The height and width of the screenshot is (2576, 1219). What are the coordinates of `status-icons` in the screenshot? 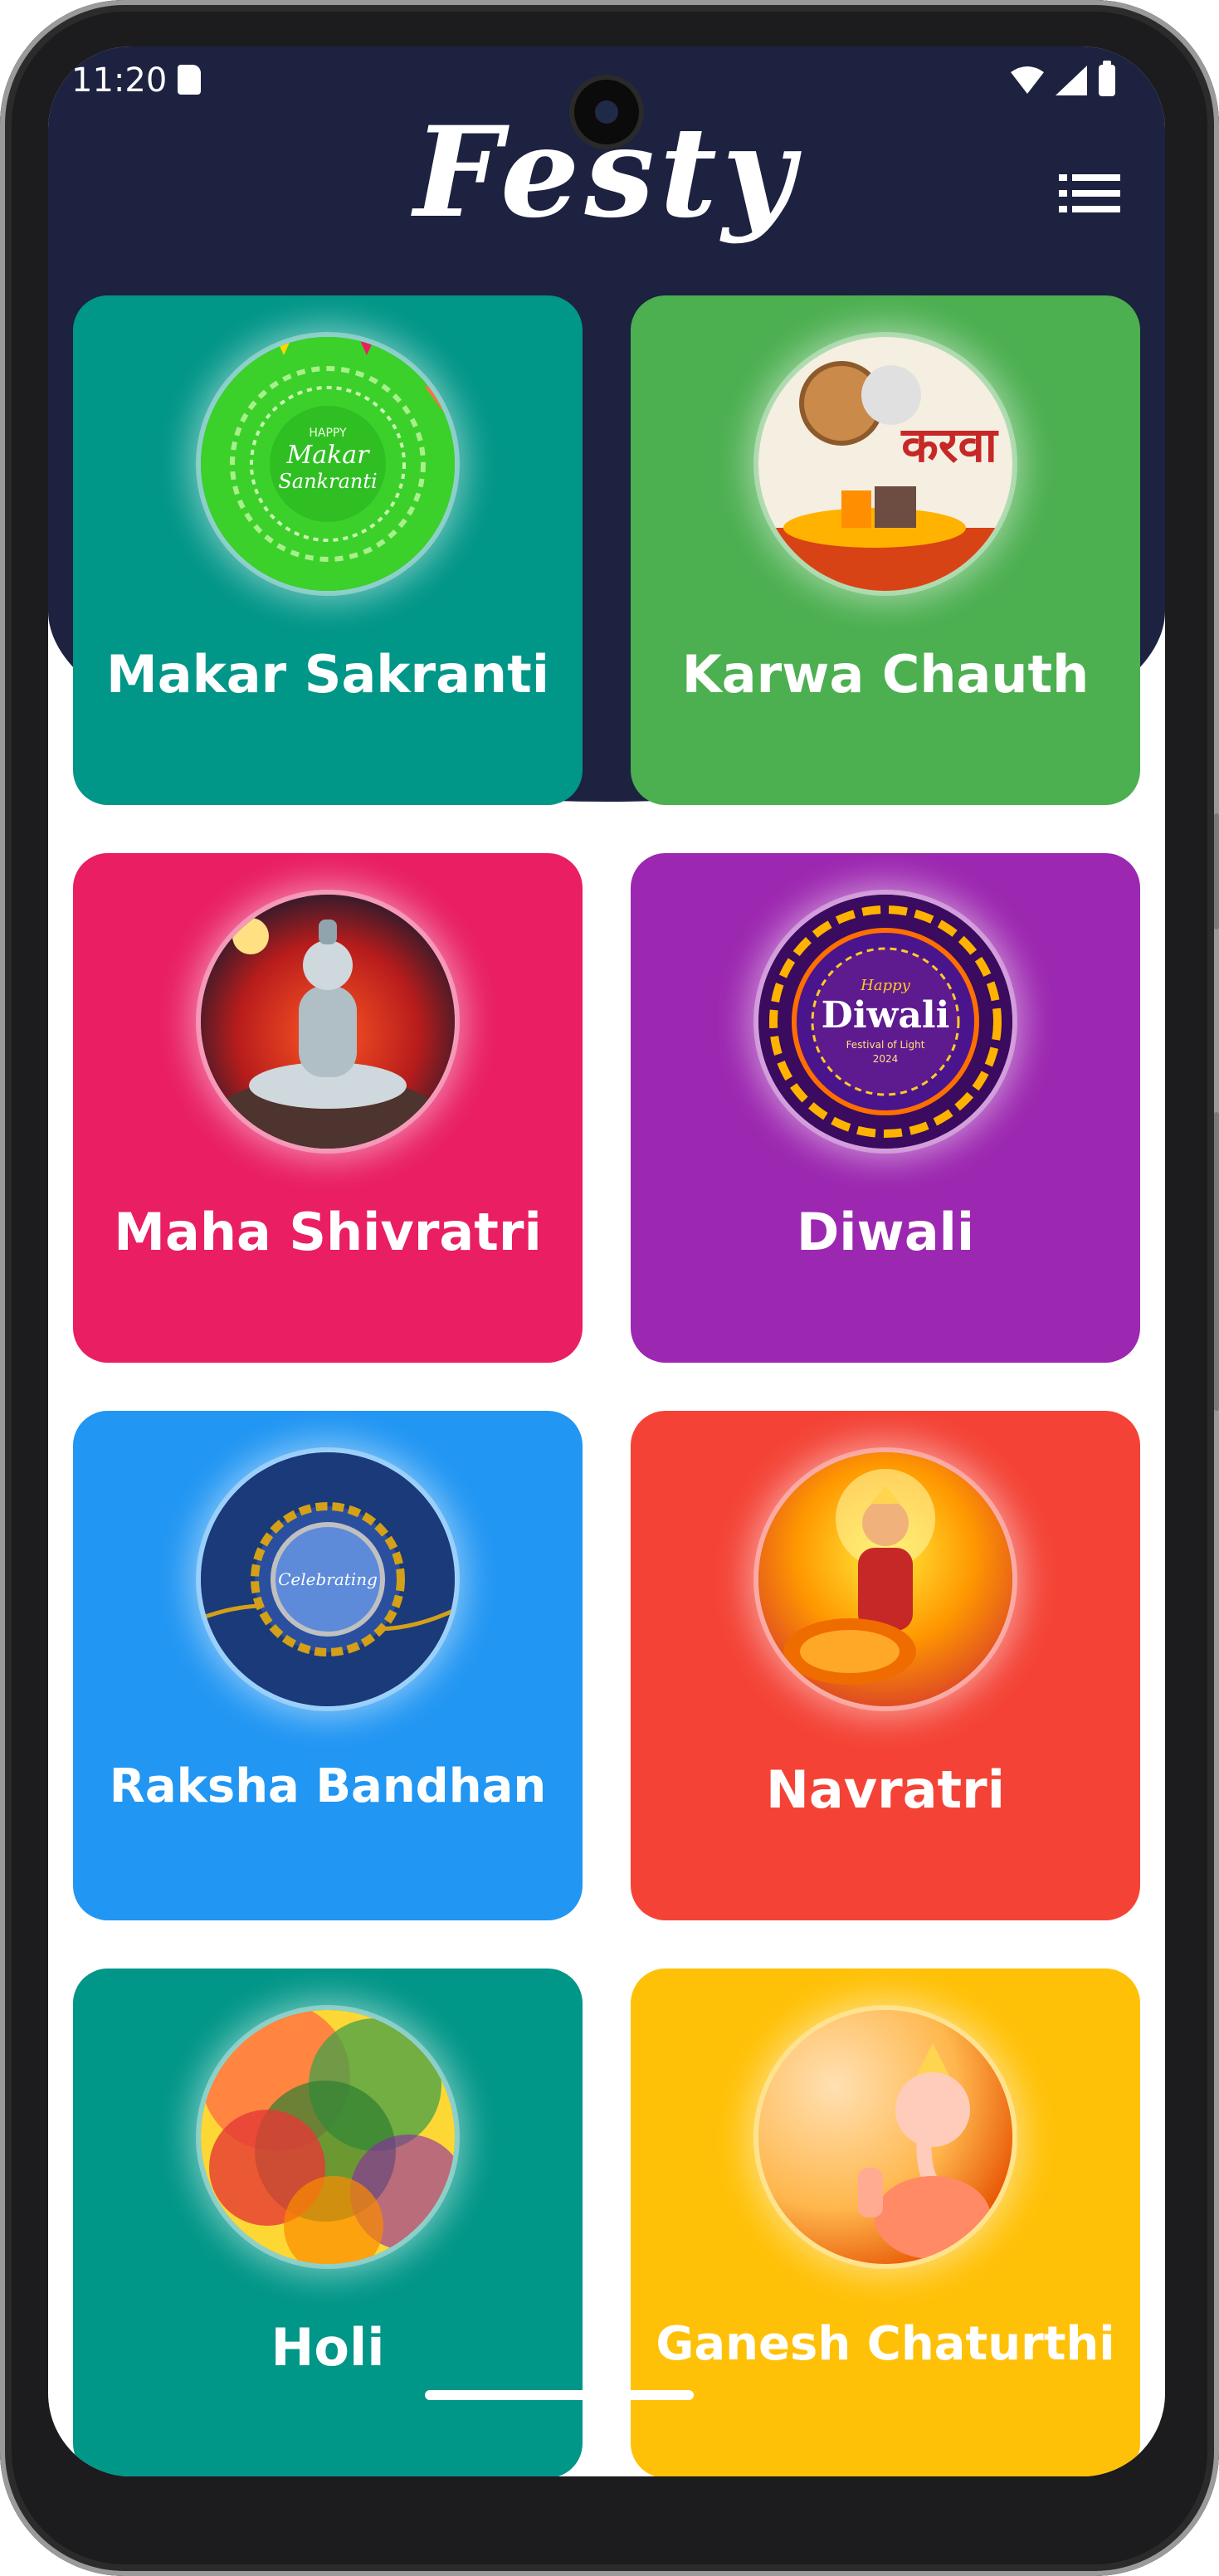 It's located at (1063, 80).